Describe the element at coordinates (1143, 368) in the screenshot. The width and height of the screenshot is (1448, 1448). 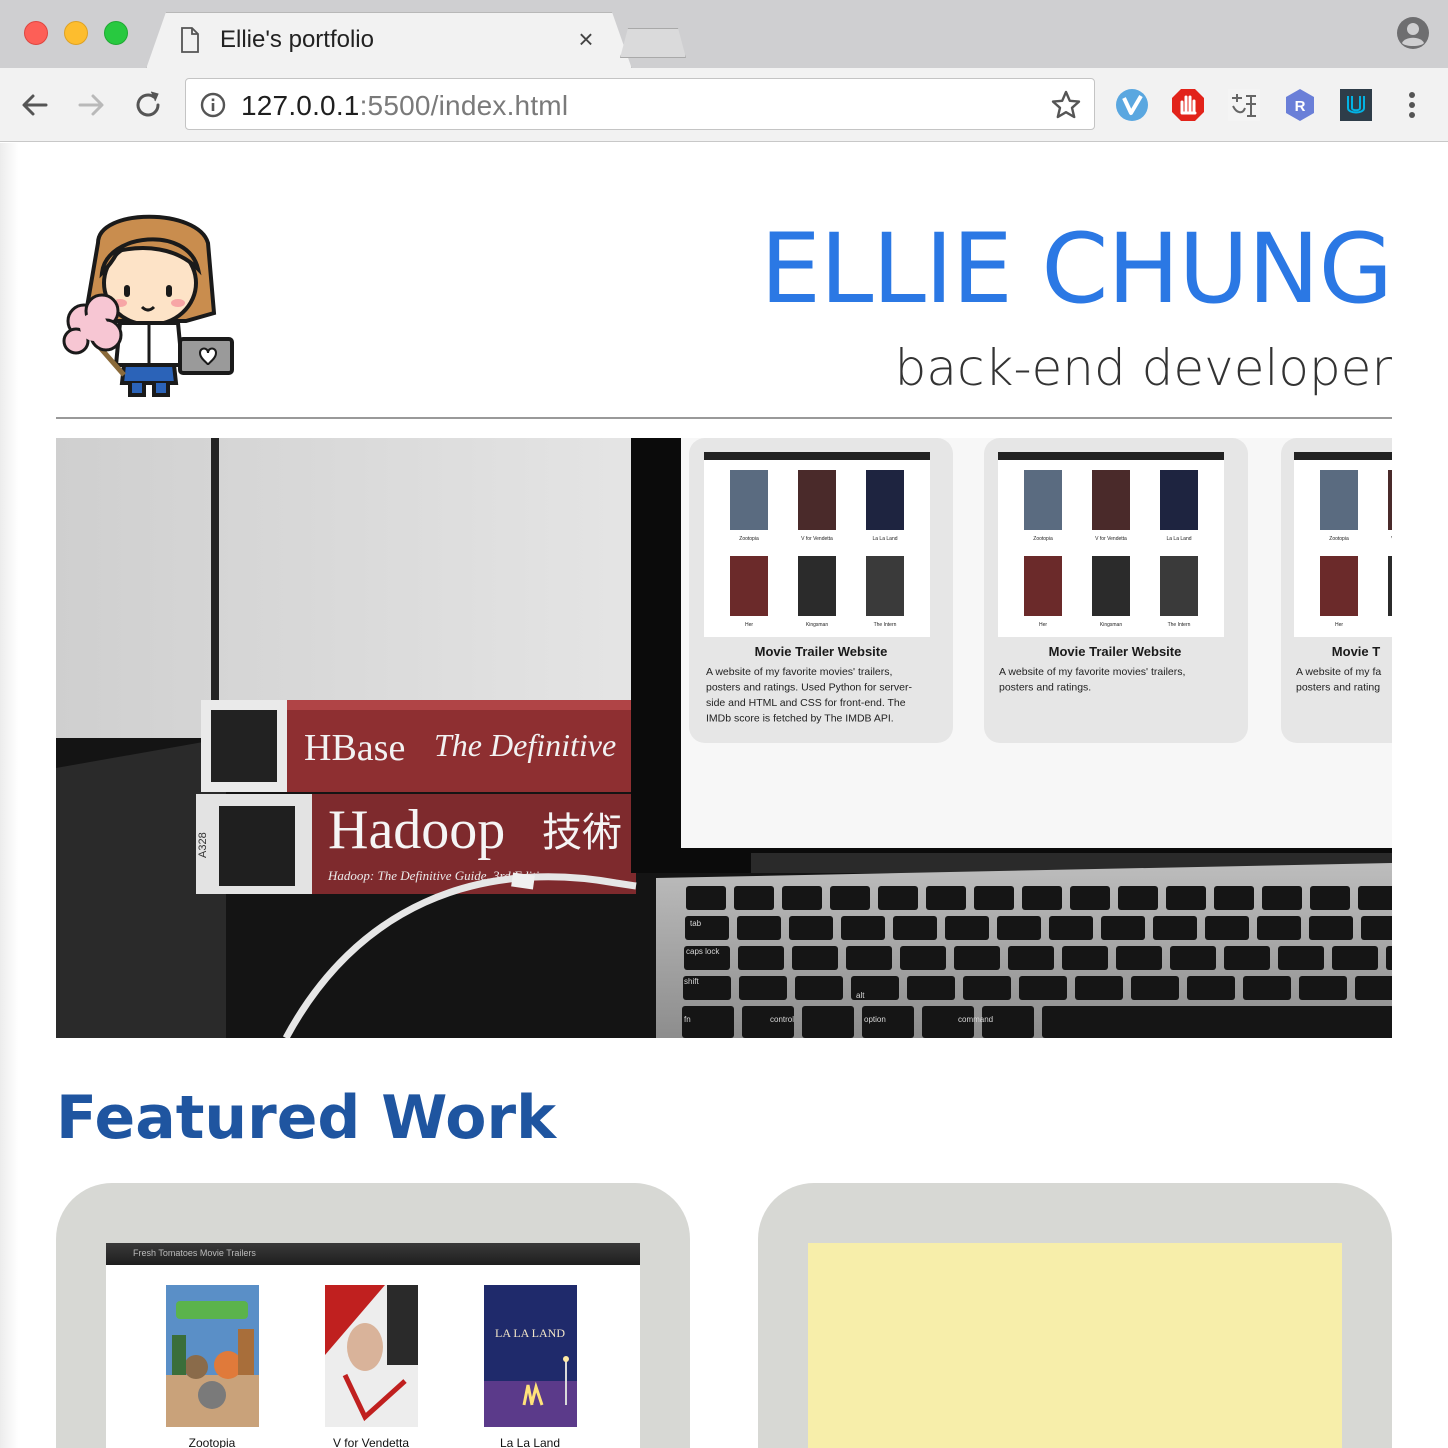
I see `page-subtitle: back-end developer` at that location.